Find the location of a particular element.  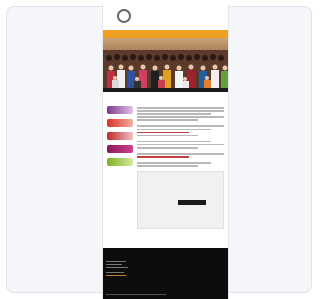

hero-photo is located at coordinates (165, 63).